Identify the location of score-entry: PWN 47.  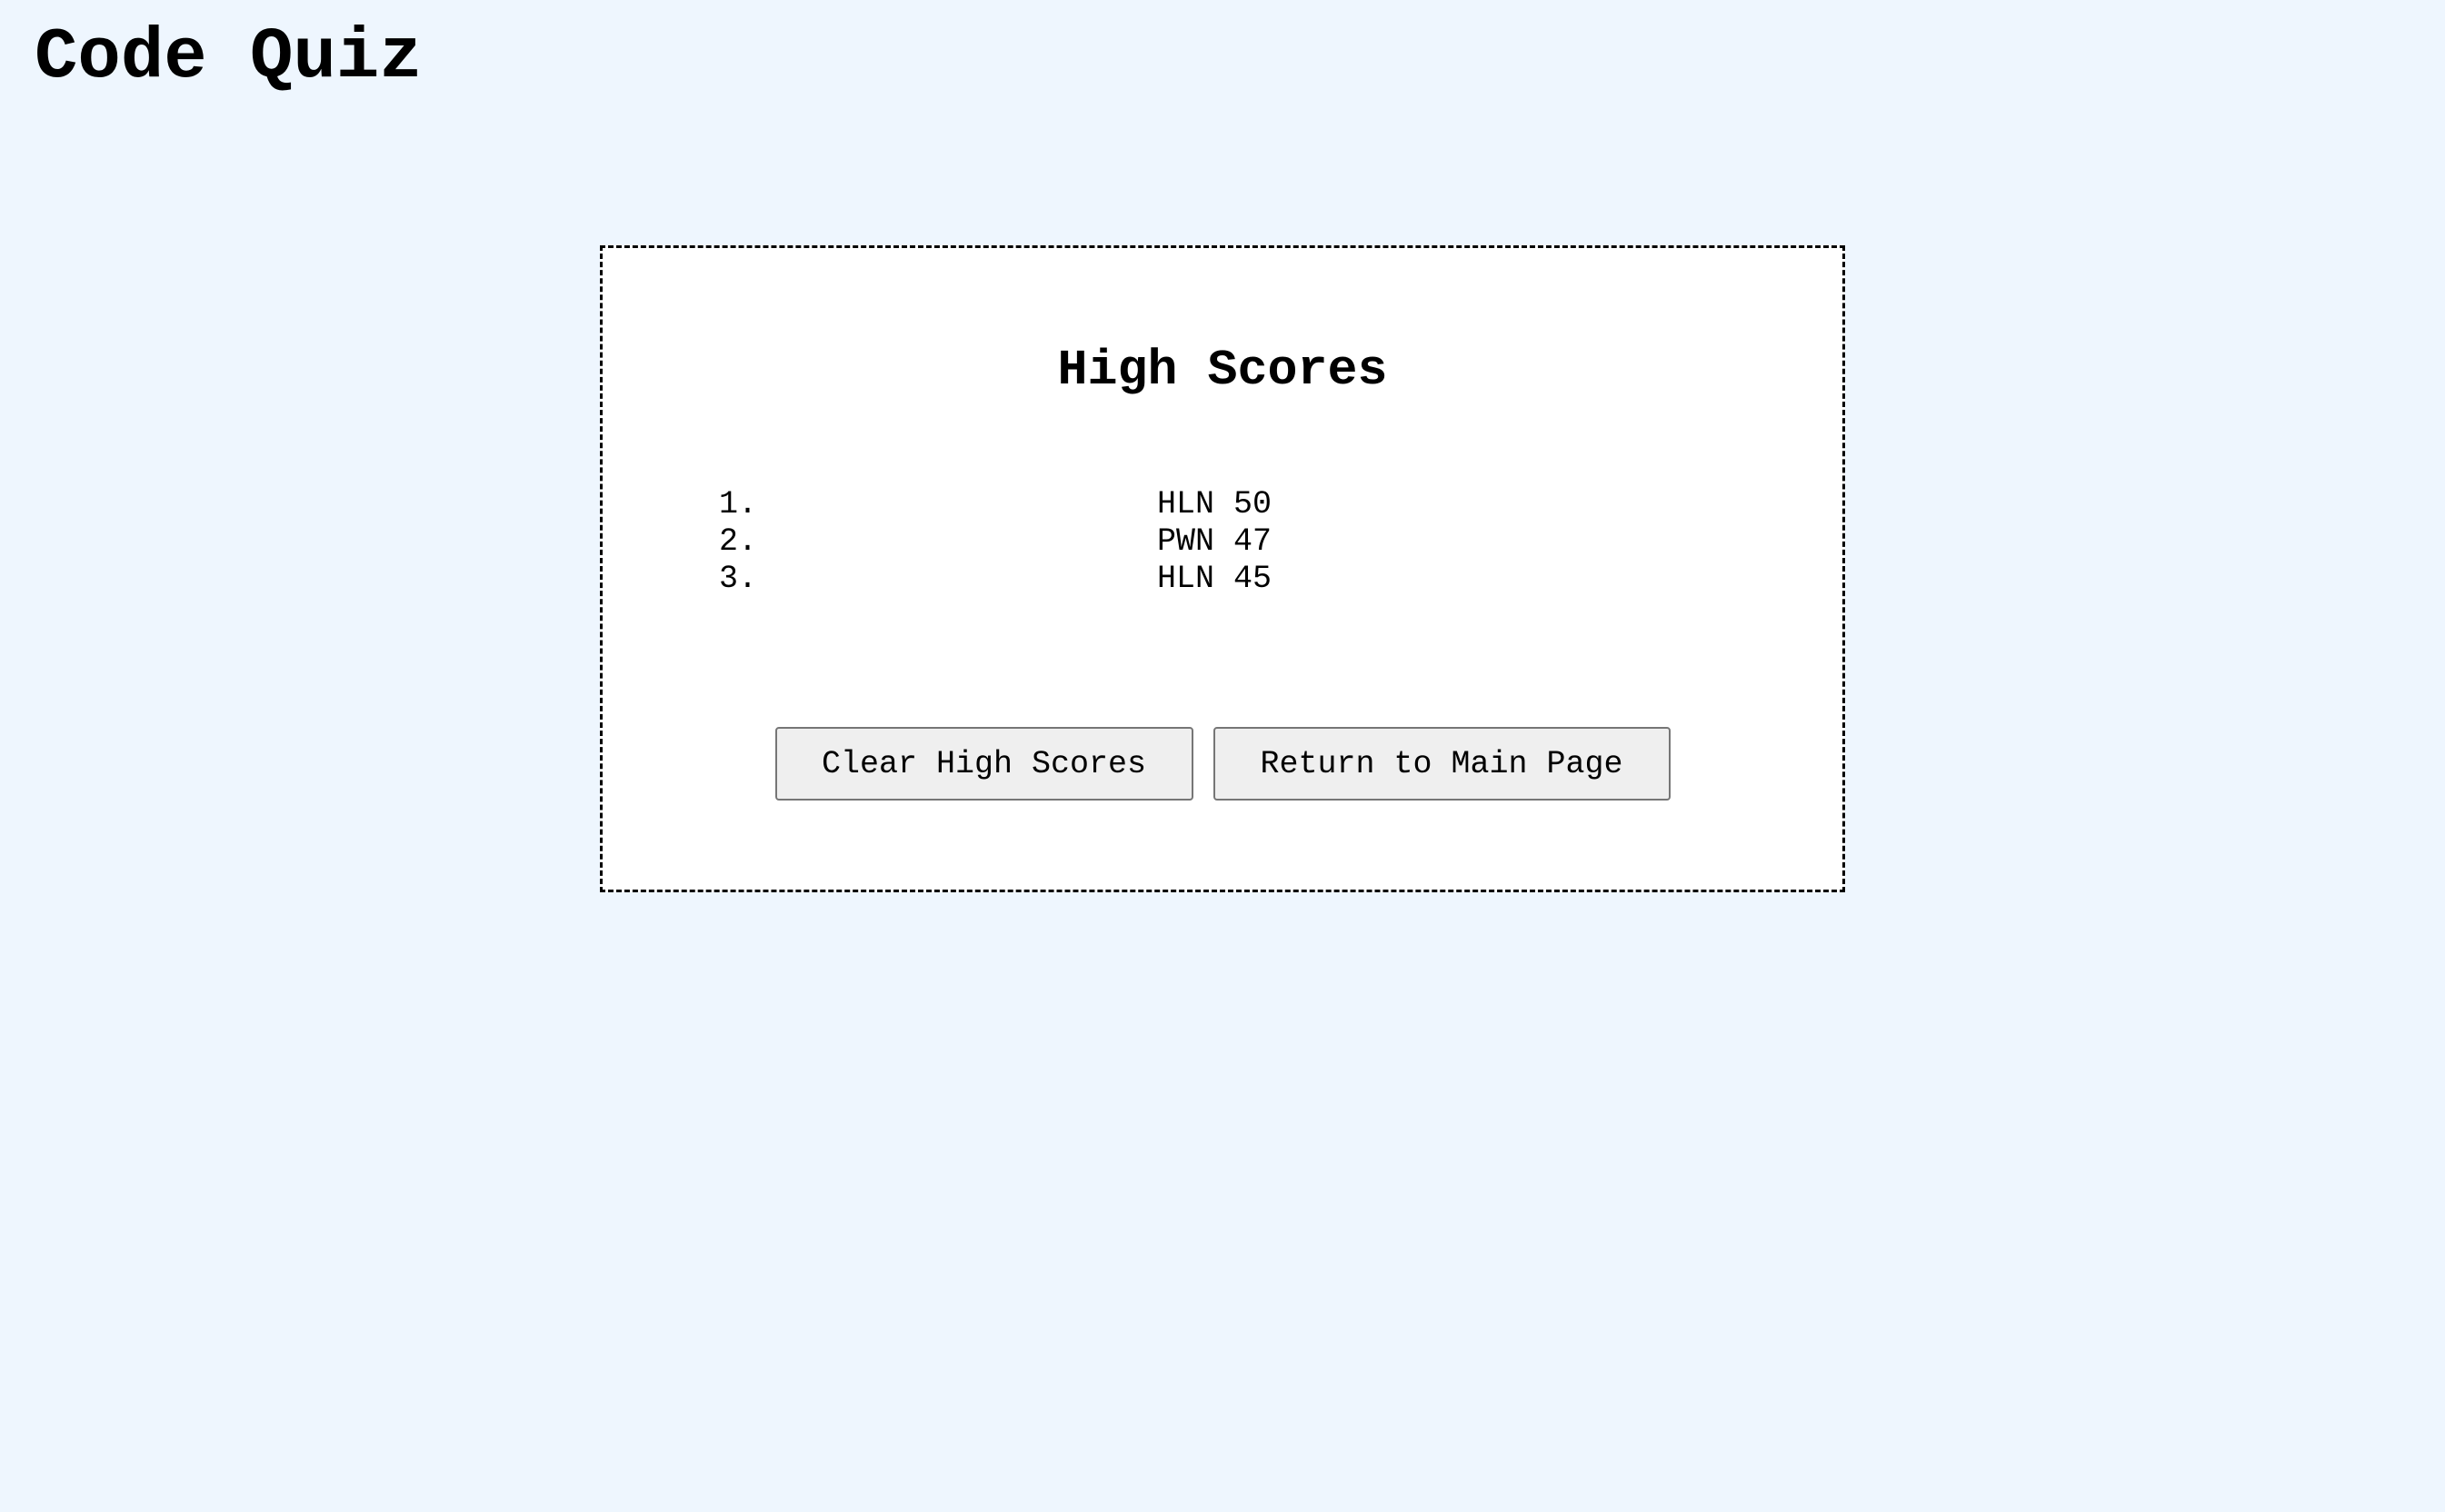
(1214, 541).